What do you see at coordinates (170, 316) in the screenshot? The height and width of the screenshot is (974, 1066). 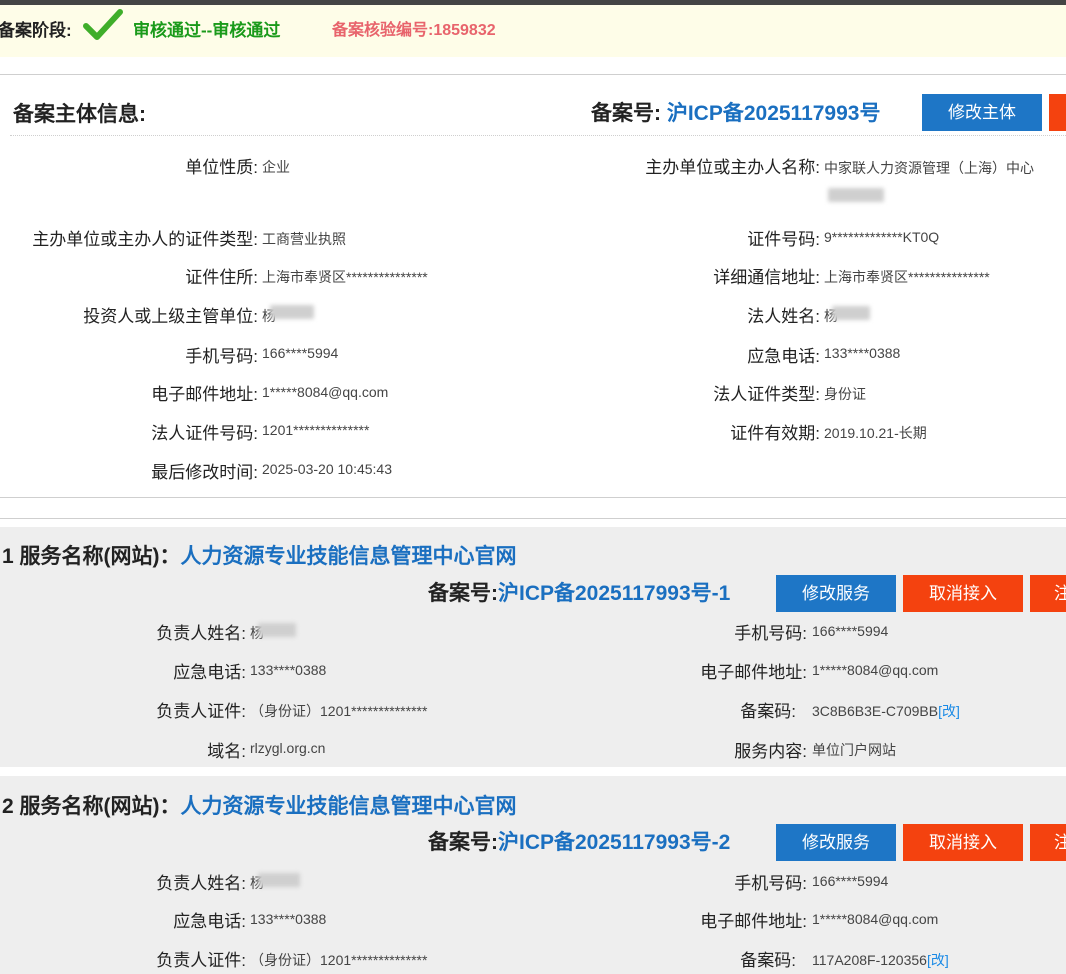 I see `field-label-investor: 投资人或上级主管单位:` at bounding box center [170, 316].